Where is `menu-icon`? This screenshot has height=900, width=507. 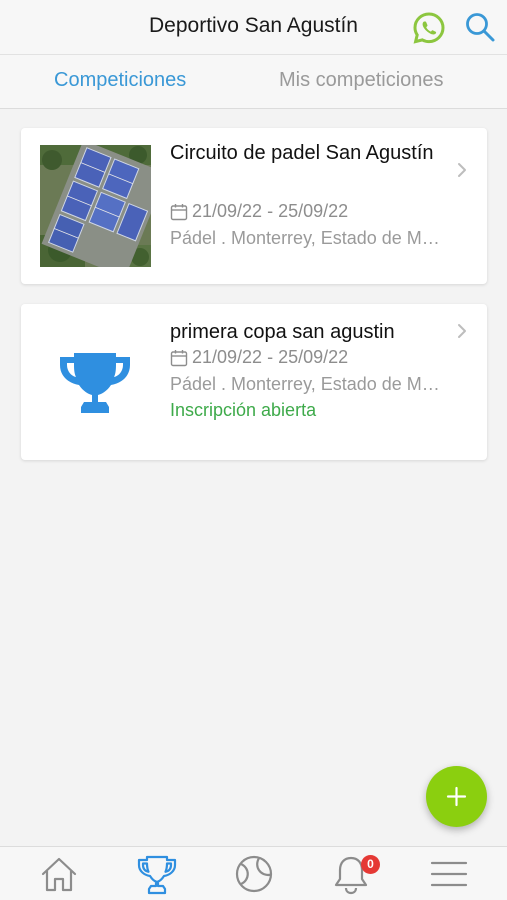 menu-icon is located at coordinates (449, 874).